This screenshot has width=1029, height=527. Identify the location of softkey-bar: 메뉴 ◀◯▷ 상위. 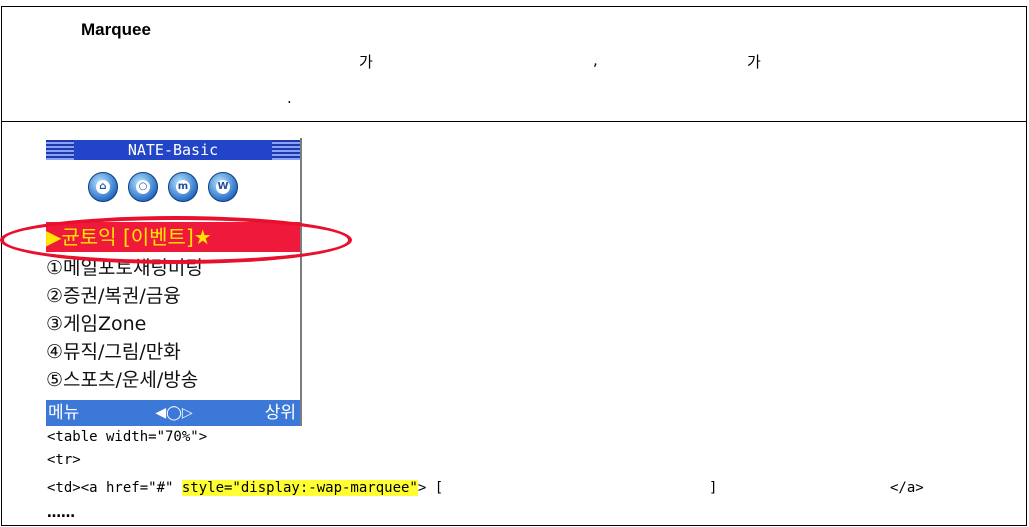
(173, 413).